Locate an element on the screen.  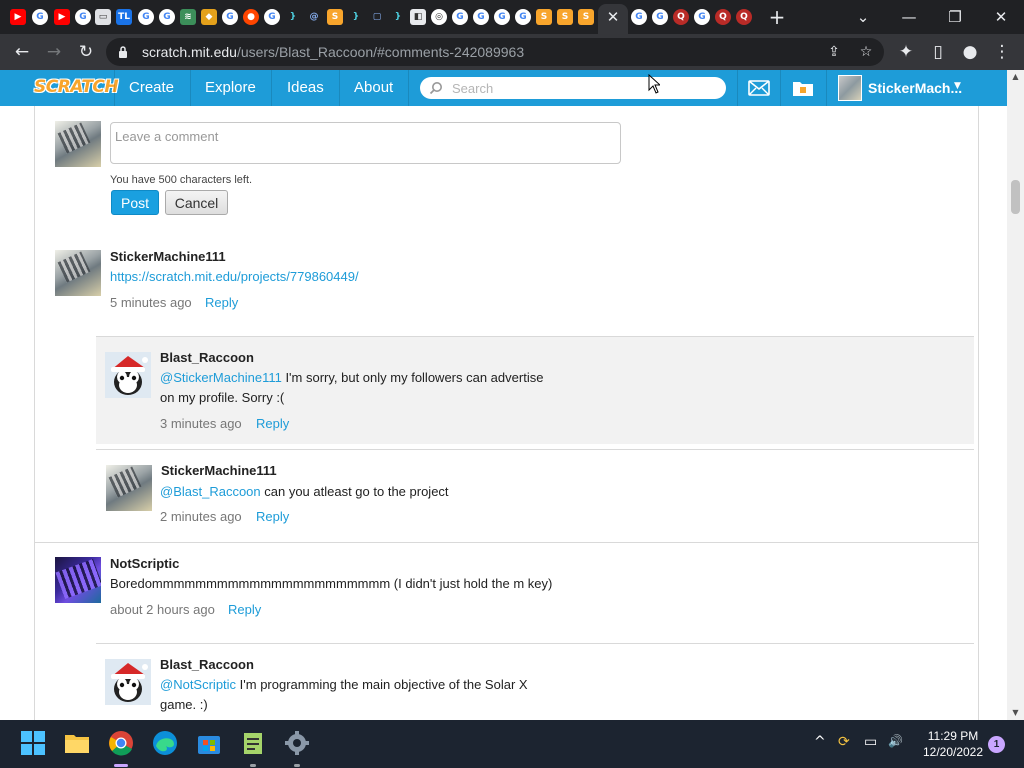
page-scrollbar: ▲ ▼ is located at coordinates (1015, 395).